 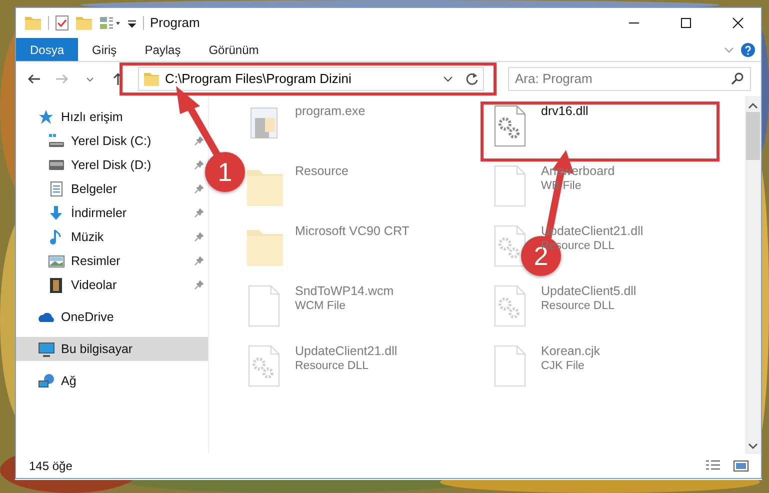 What do you see at coordinates (352, 231) in the screenshot?
I see `file-name: Microsoft VC90 CRT` at bounding box center [352, 231].